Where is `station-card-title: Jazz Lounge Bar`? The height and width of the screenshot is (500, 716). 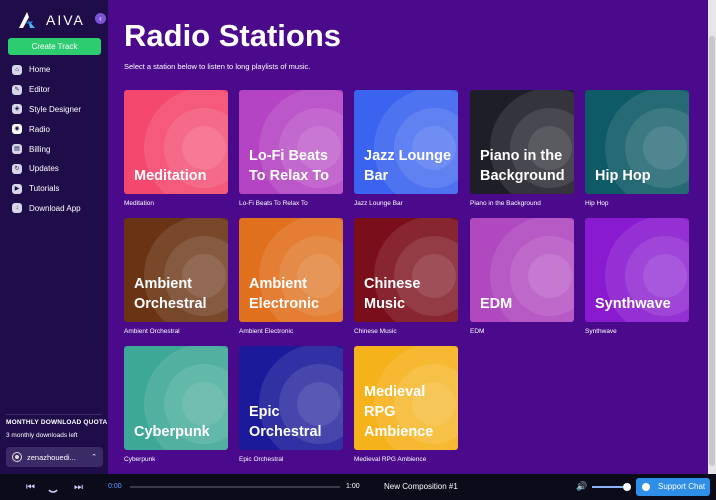 station-card-title: Jazz Lounge Bar is located at coordinates (408, 166).